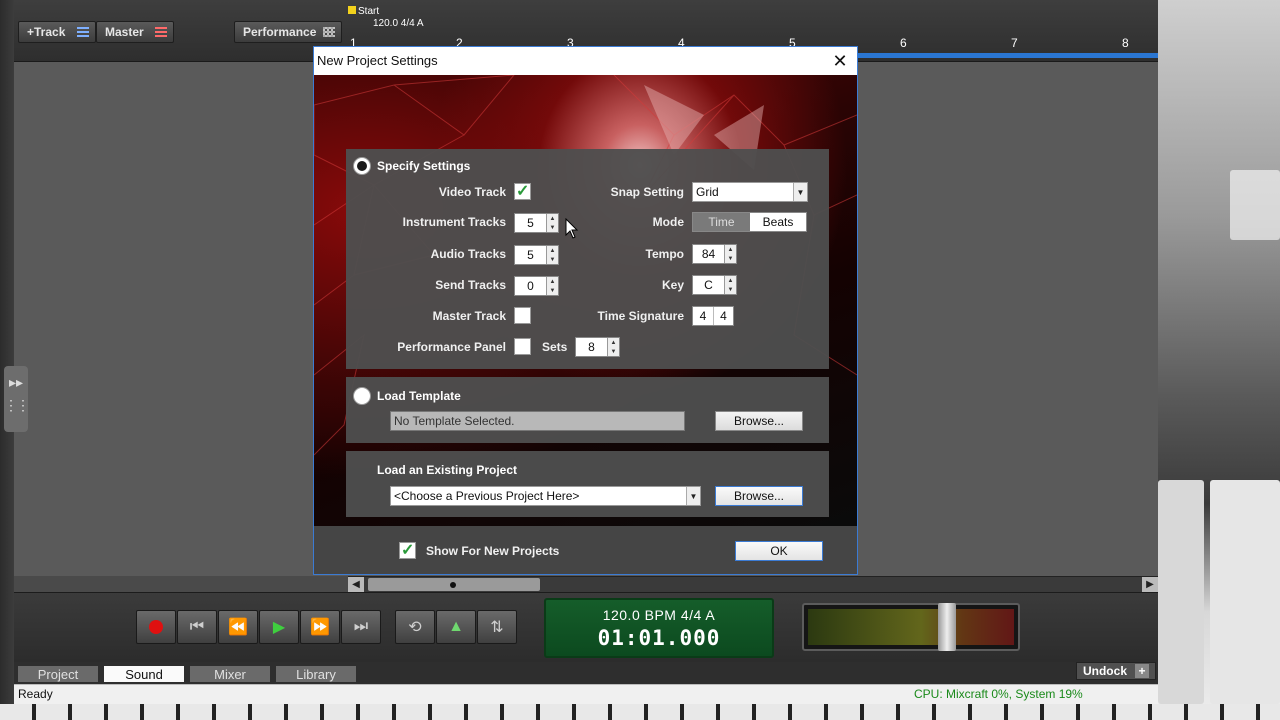 The width and height of the screenshot is (1280, 720). Describe the element at coordinates (279, 627) in the screenshot. I see `play-button: ▶` at that location.